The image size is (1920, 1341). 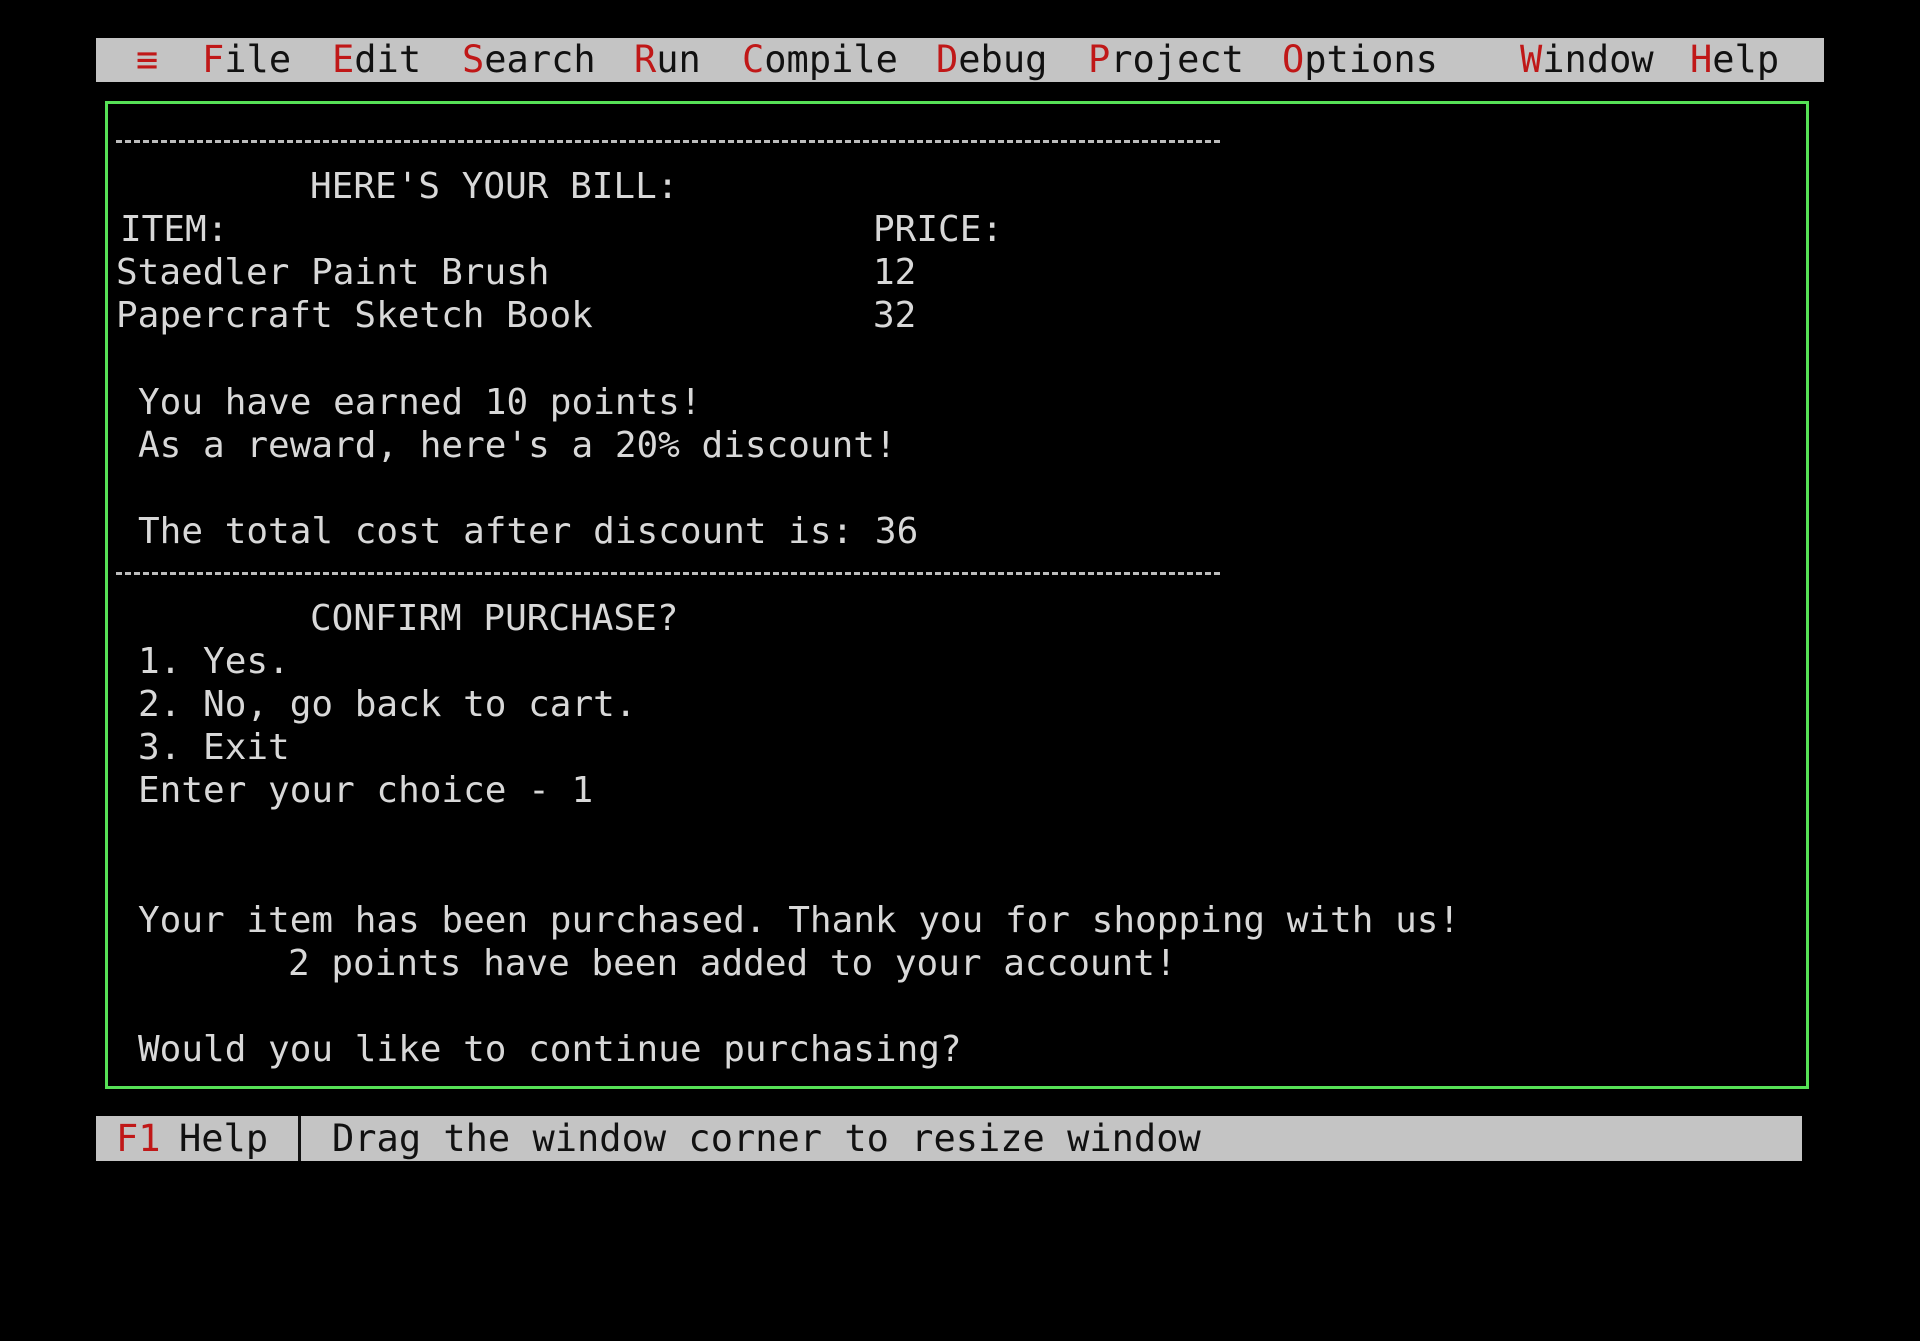 What do you see at coordinates (831, 59) in the screenshot?
I see `menu-compile-label: ompile` at bounding box center [831, 59].